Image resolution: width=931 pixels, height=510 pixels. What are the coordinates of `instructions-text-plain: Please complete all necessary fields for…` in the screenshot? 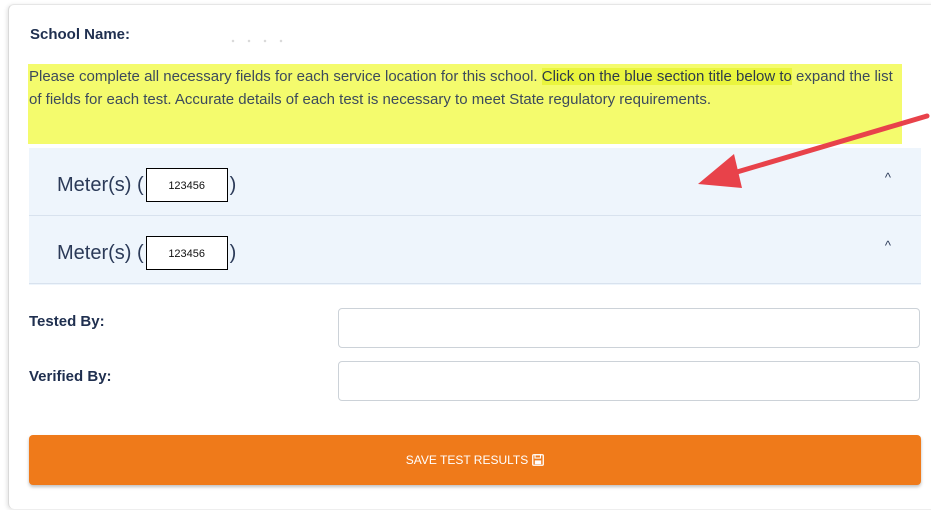 It's located at (285, 76).